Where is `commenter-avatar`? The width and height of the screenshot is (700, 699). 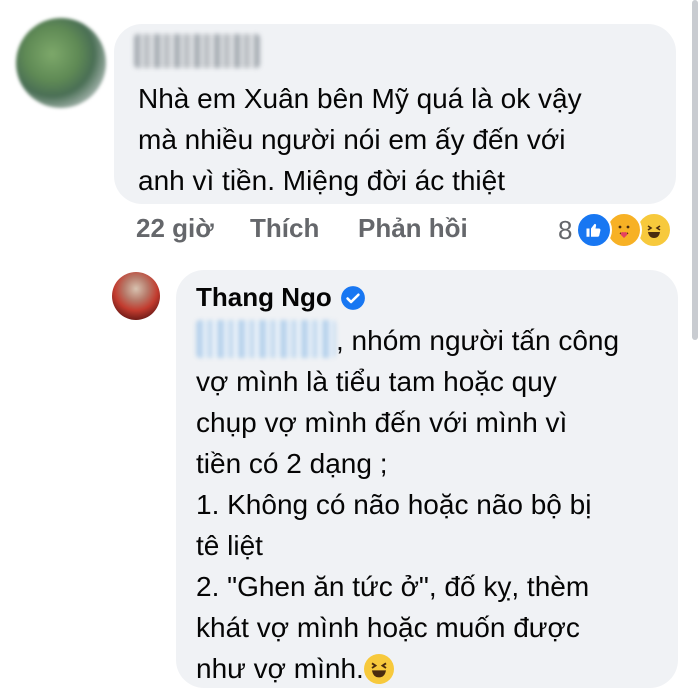 commenter-avatar is located at coordinates (61, 63).